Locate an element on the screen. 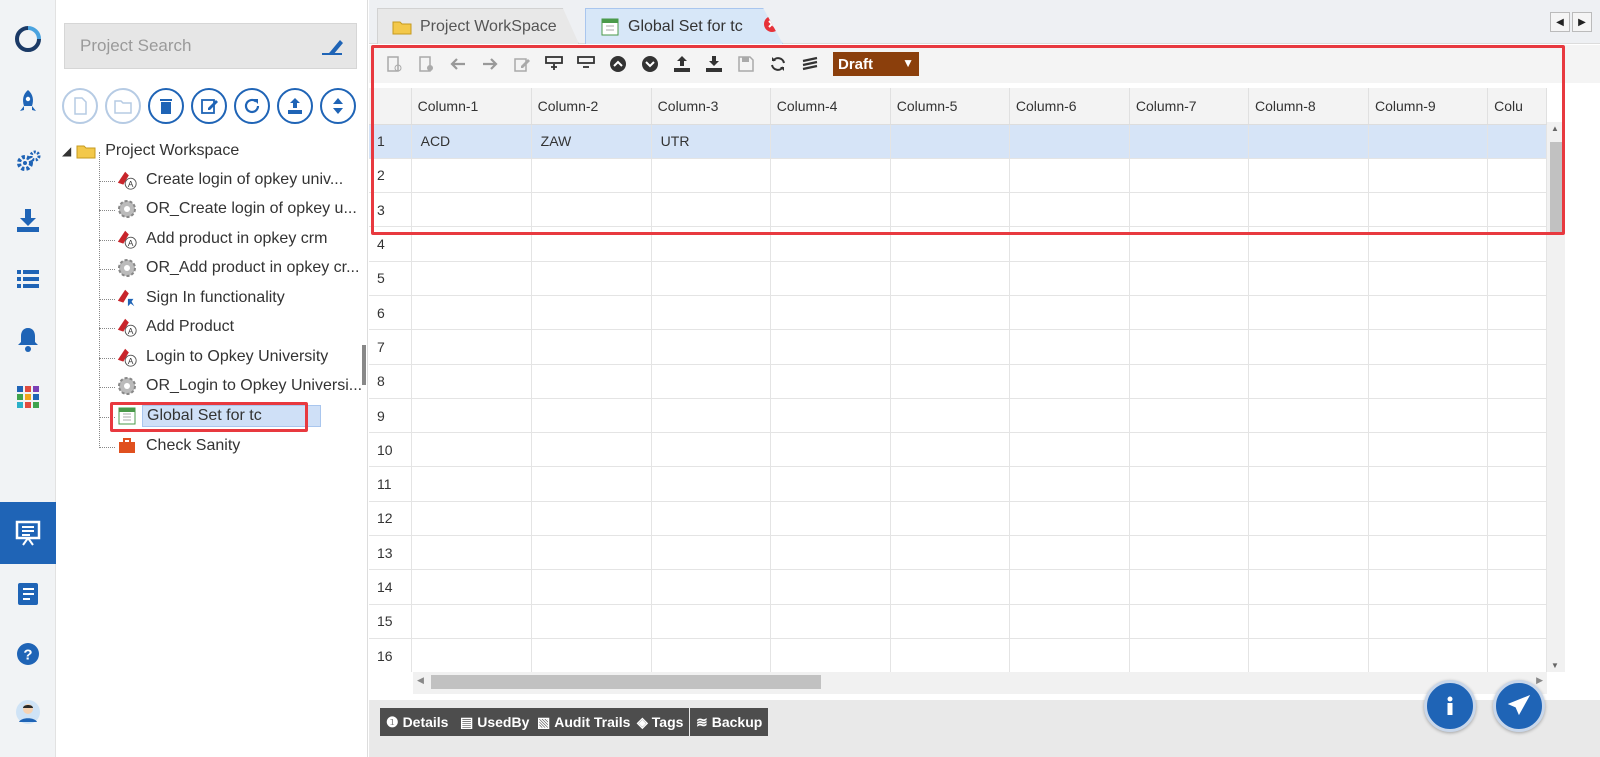  info-fab-button is located at coordinates (1450, 706).